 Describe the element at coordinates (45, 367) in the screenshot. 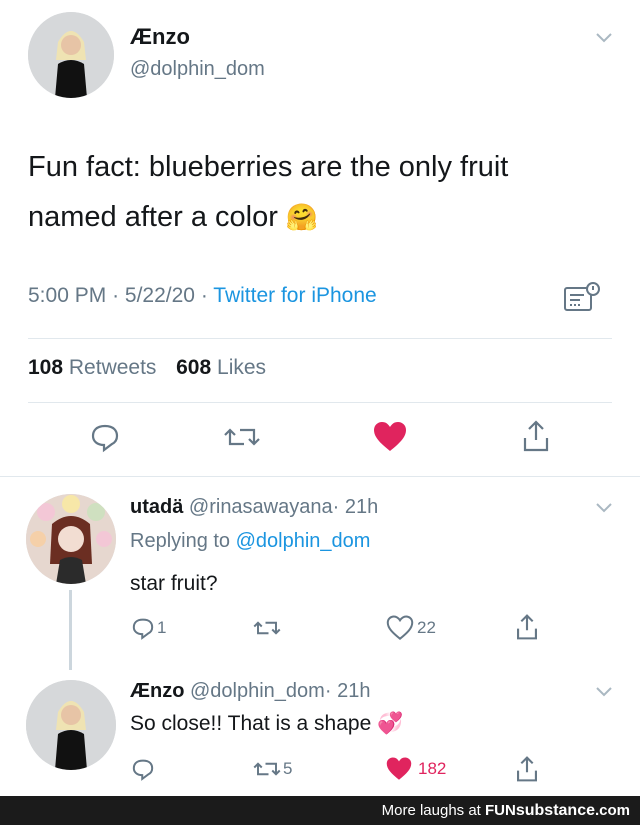

I see `retweets-count: 108` at that location.